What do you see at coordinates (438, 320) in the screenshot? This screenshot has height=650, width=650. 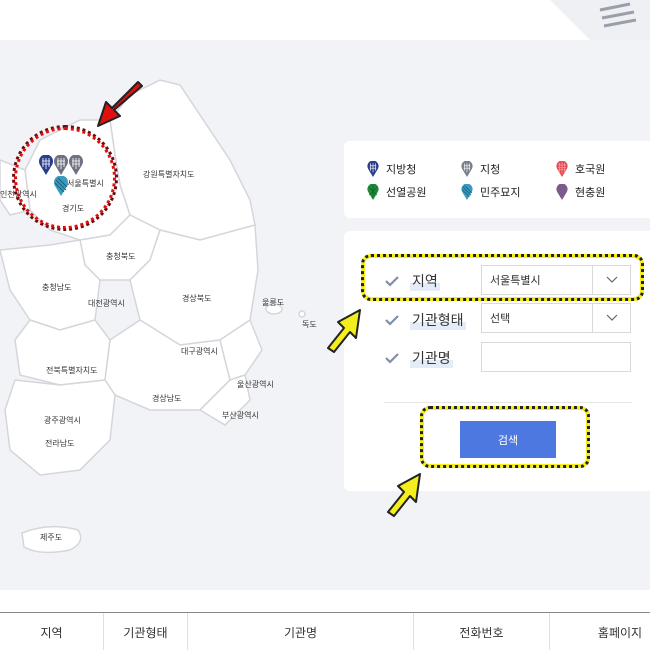 I see `type-label: 기관형태` at bounding box center [438, 320].